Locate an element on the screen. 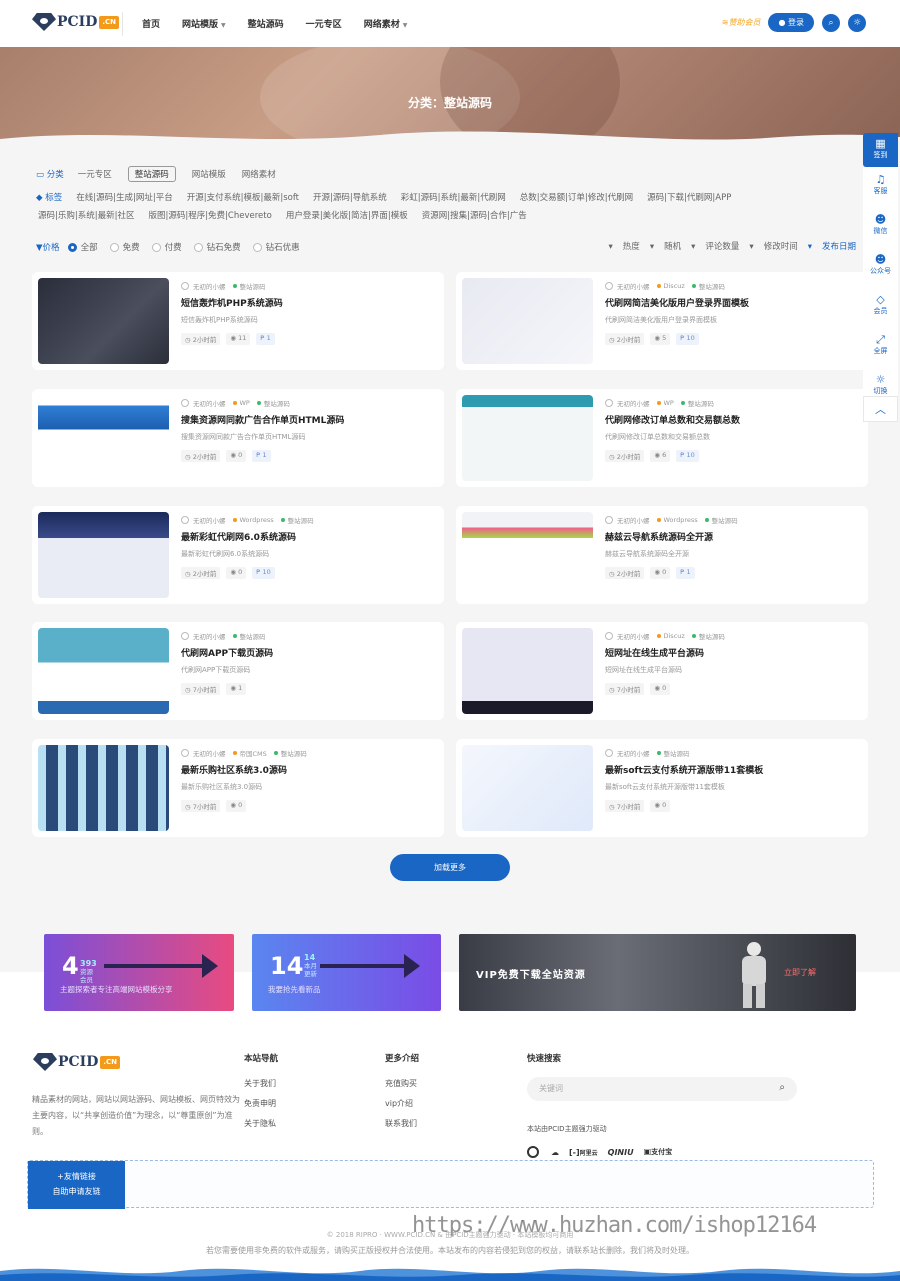  vip-link: ≋赞助会员 is located at coordinates (741, 22).